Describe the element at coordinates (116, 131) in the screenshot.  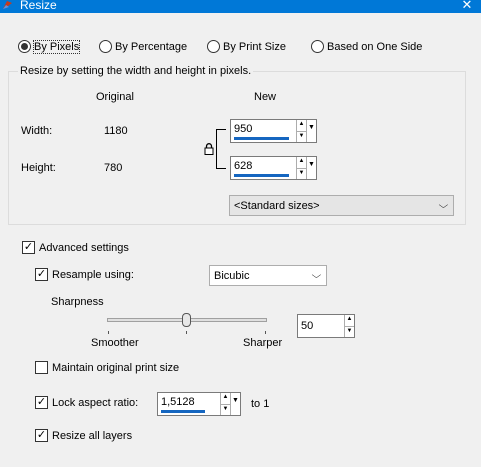
I see `original-width-value: 1180` at that location.